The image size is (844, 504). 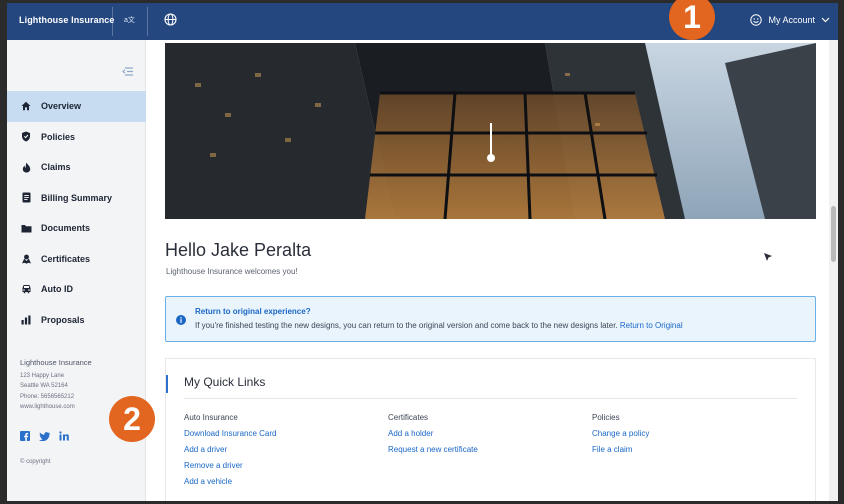 I want to click on quick-link: Add a driver, so click(x=230, y=454).